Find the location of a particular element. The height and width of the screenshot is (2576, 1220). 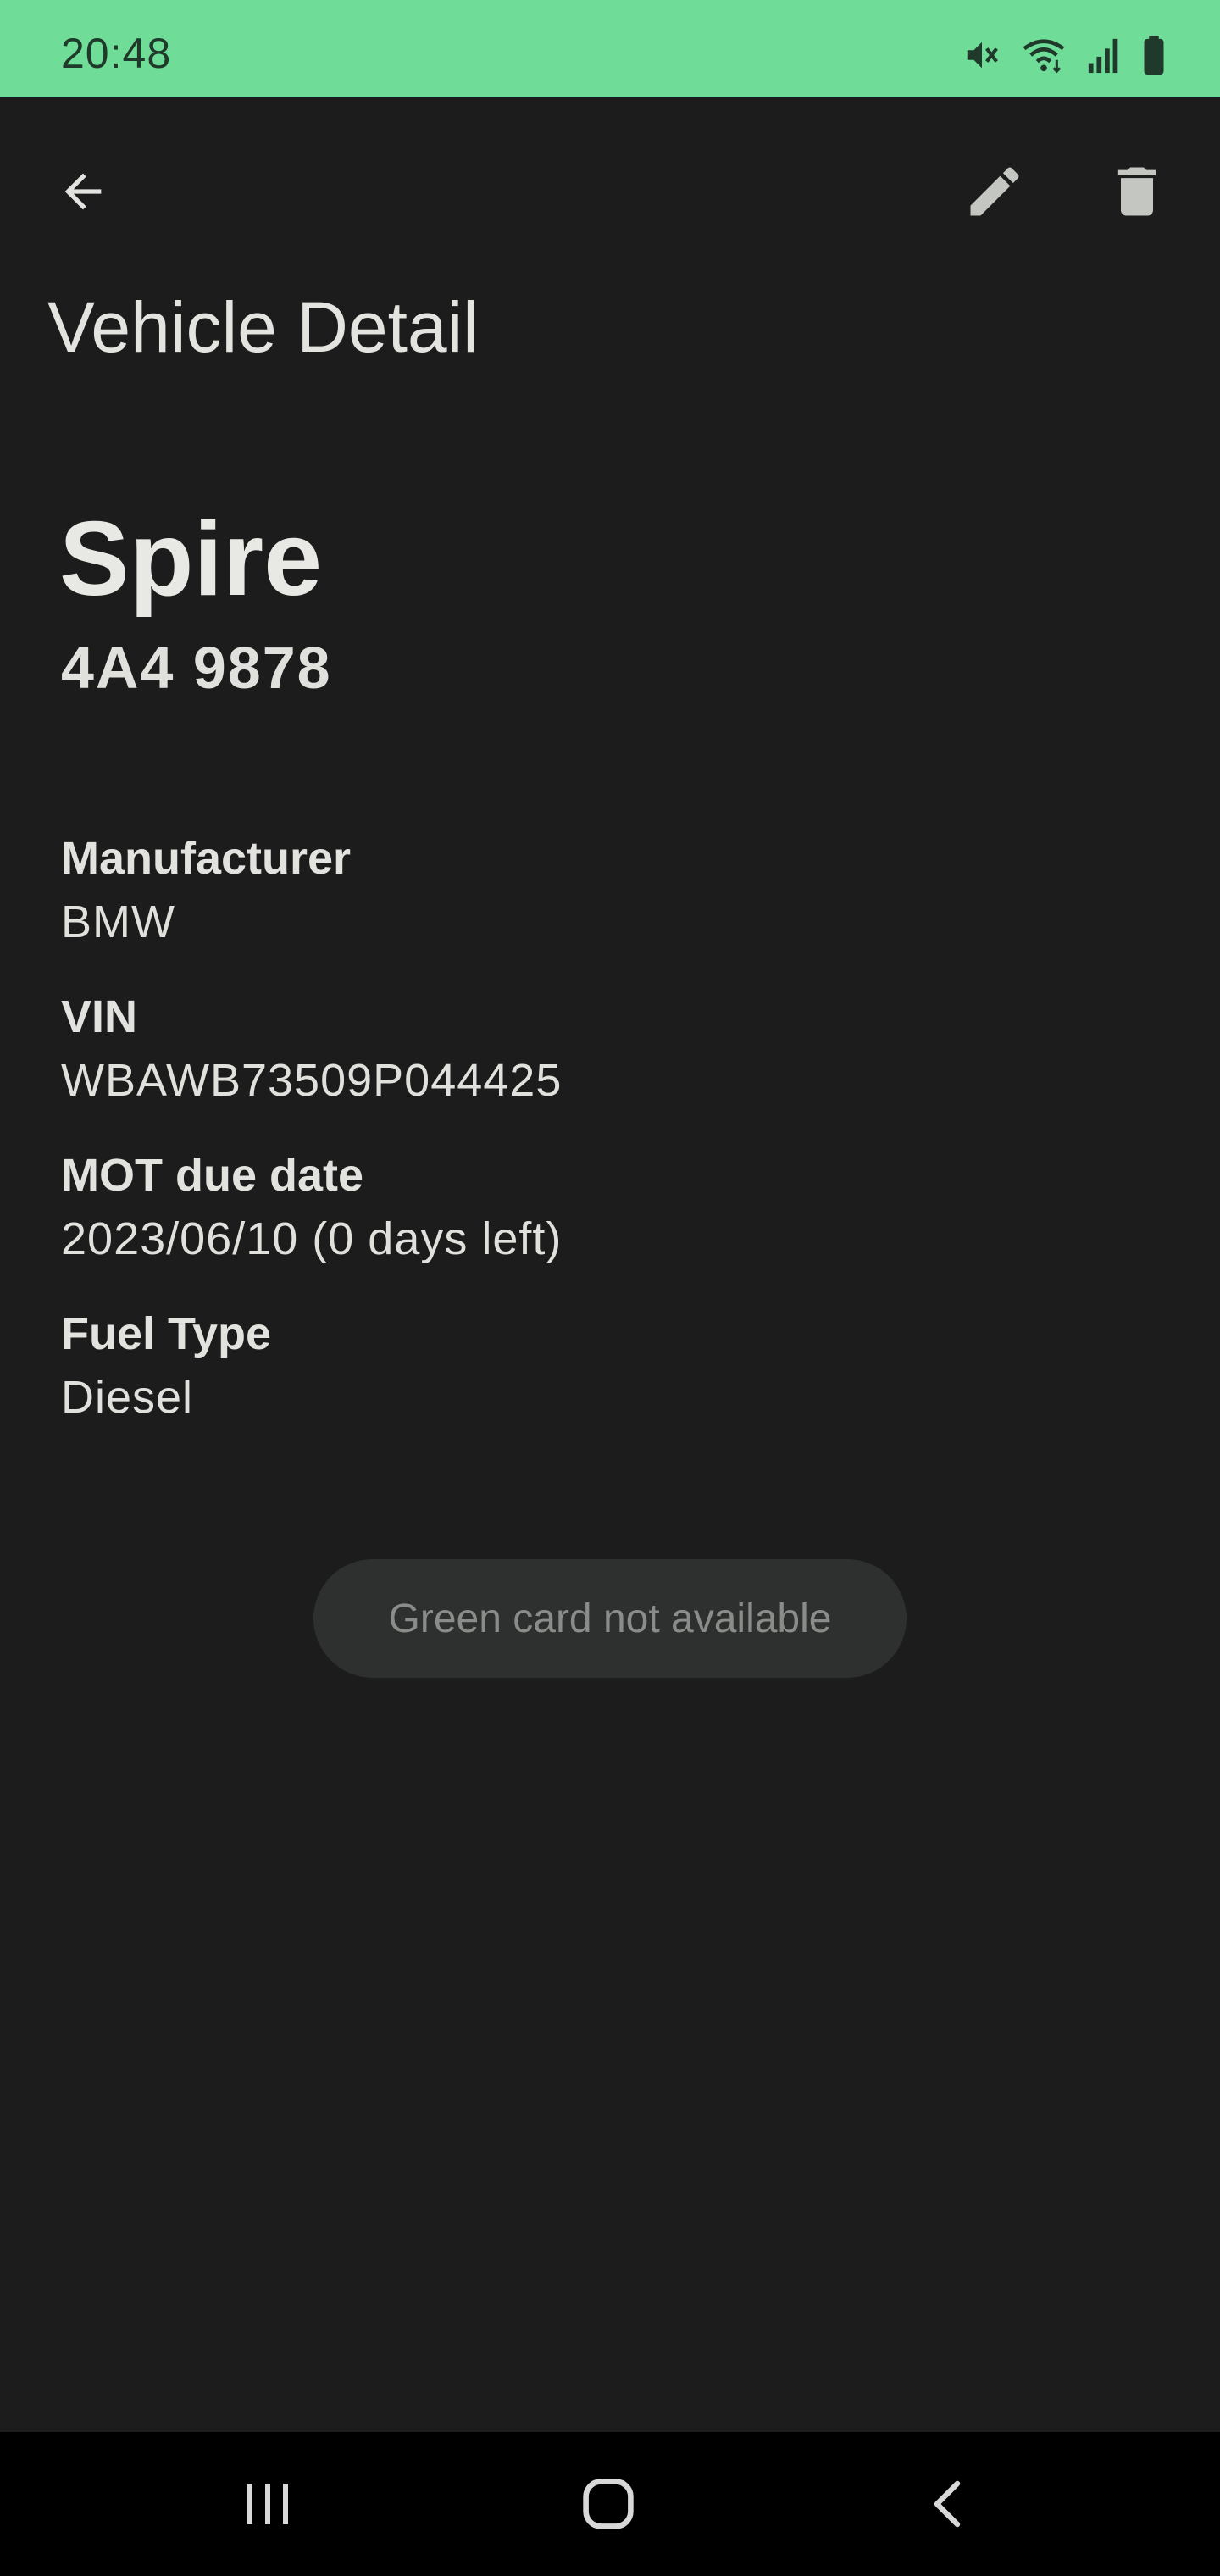

battery-icon is located at coordinates (1154, 55).